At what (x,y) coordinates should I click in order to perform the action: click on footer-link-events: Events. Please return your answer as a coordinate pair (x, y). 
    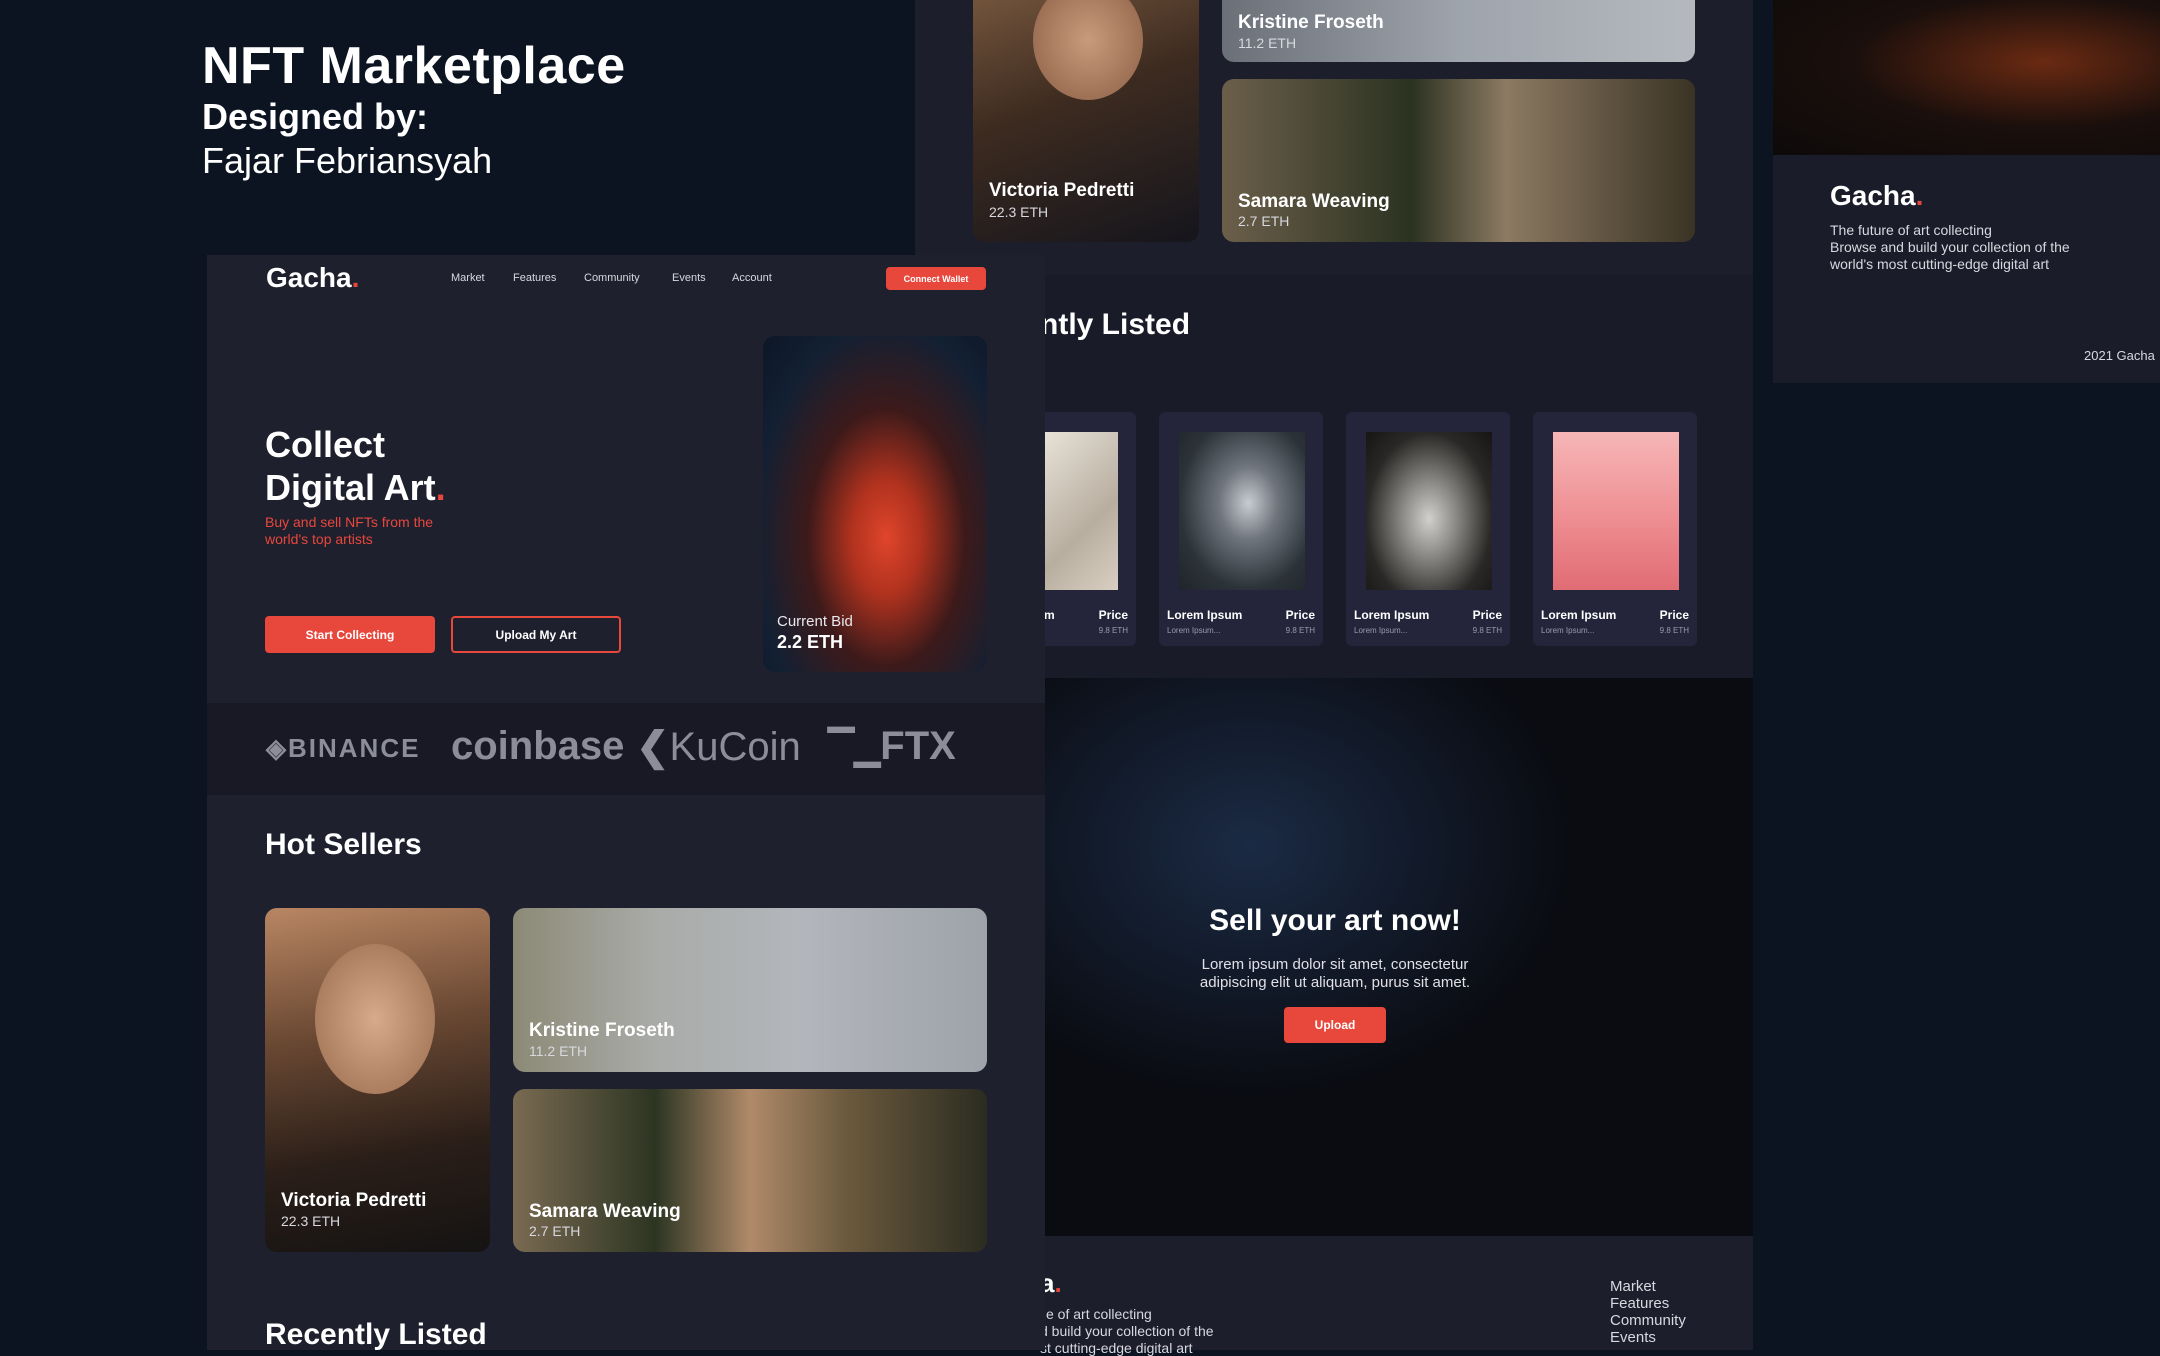
    Looking at the image, I should click on (1633, 1337).